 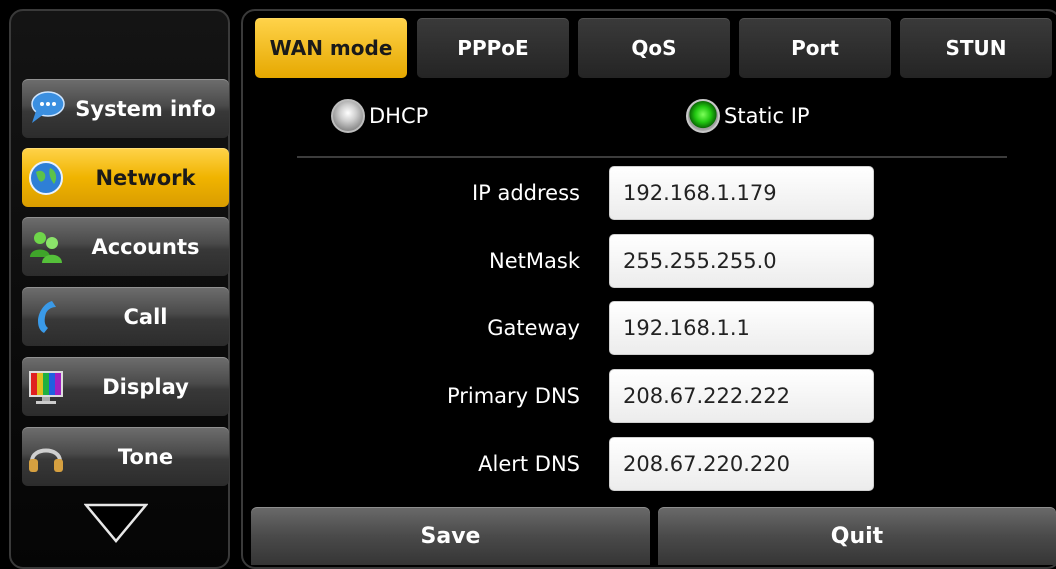 What do you see at coordinates (145, 316) in the screenshot?
I see `sidebar-item-label: Call` at bounding box center [145, 316].